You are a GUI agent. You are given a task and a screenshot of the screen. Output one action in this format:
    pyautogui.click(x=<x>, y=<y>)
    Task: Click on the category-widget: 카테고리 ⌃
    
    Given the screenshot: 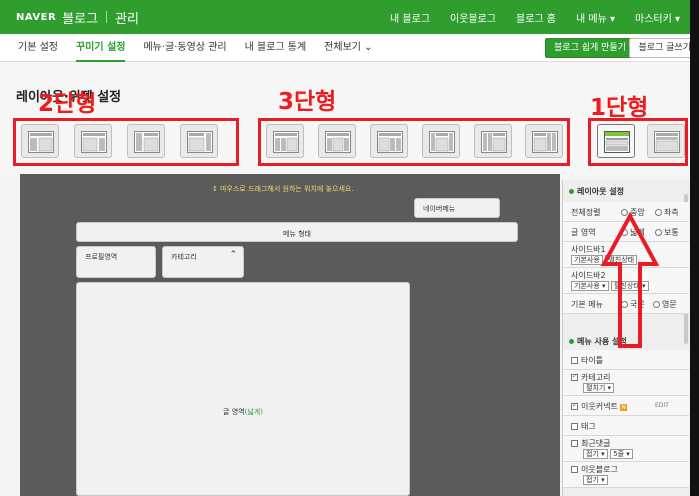 What is the action you would take?
    pyautogui.click(x=203, y=262)
    